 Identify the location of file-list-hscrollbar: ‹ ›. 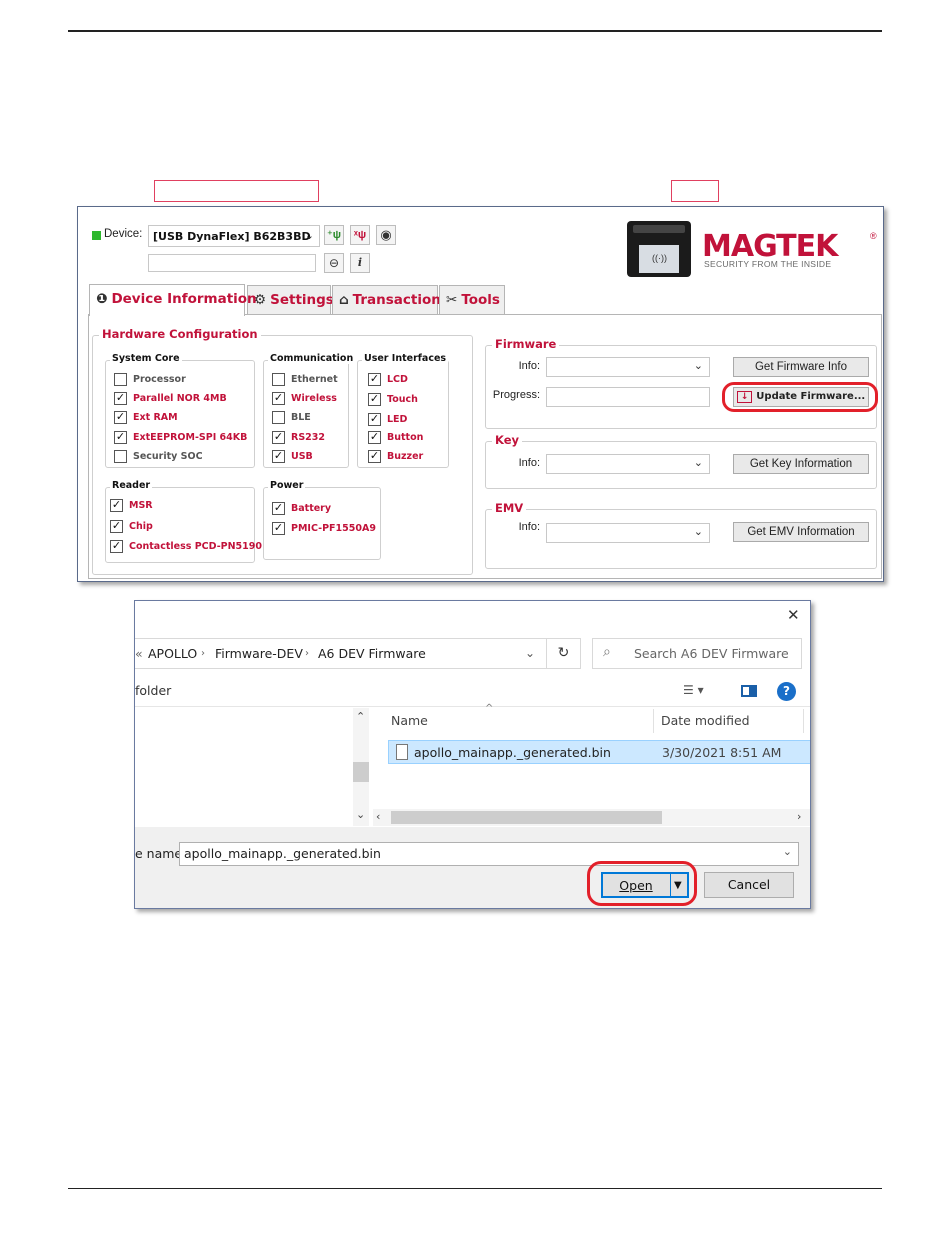
(591, 817).